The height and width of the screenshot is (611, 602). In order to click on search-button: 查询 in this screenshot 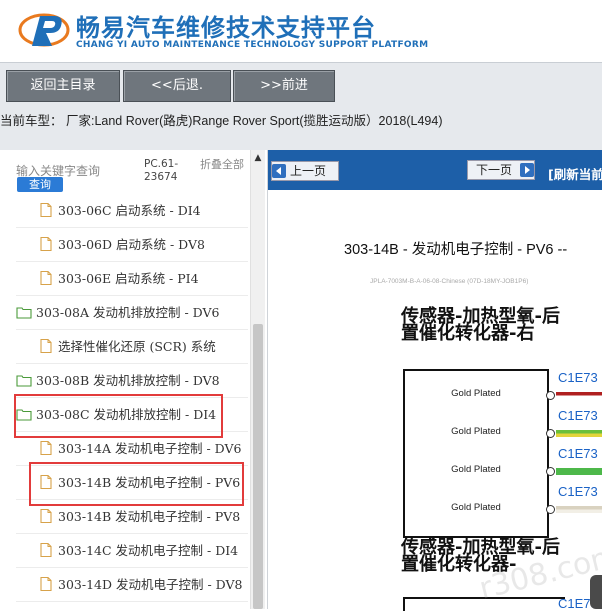, I will do `click(40, 184)`.